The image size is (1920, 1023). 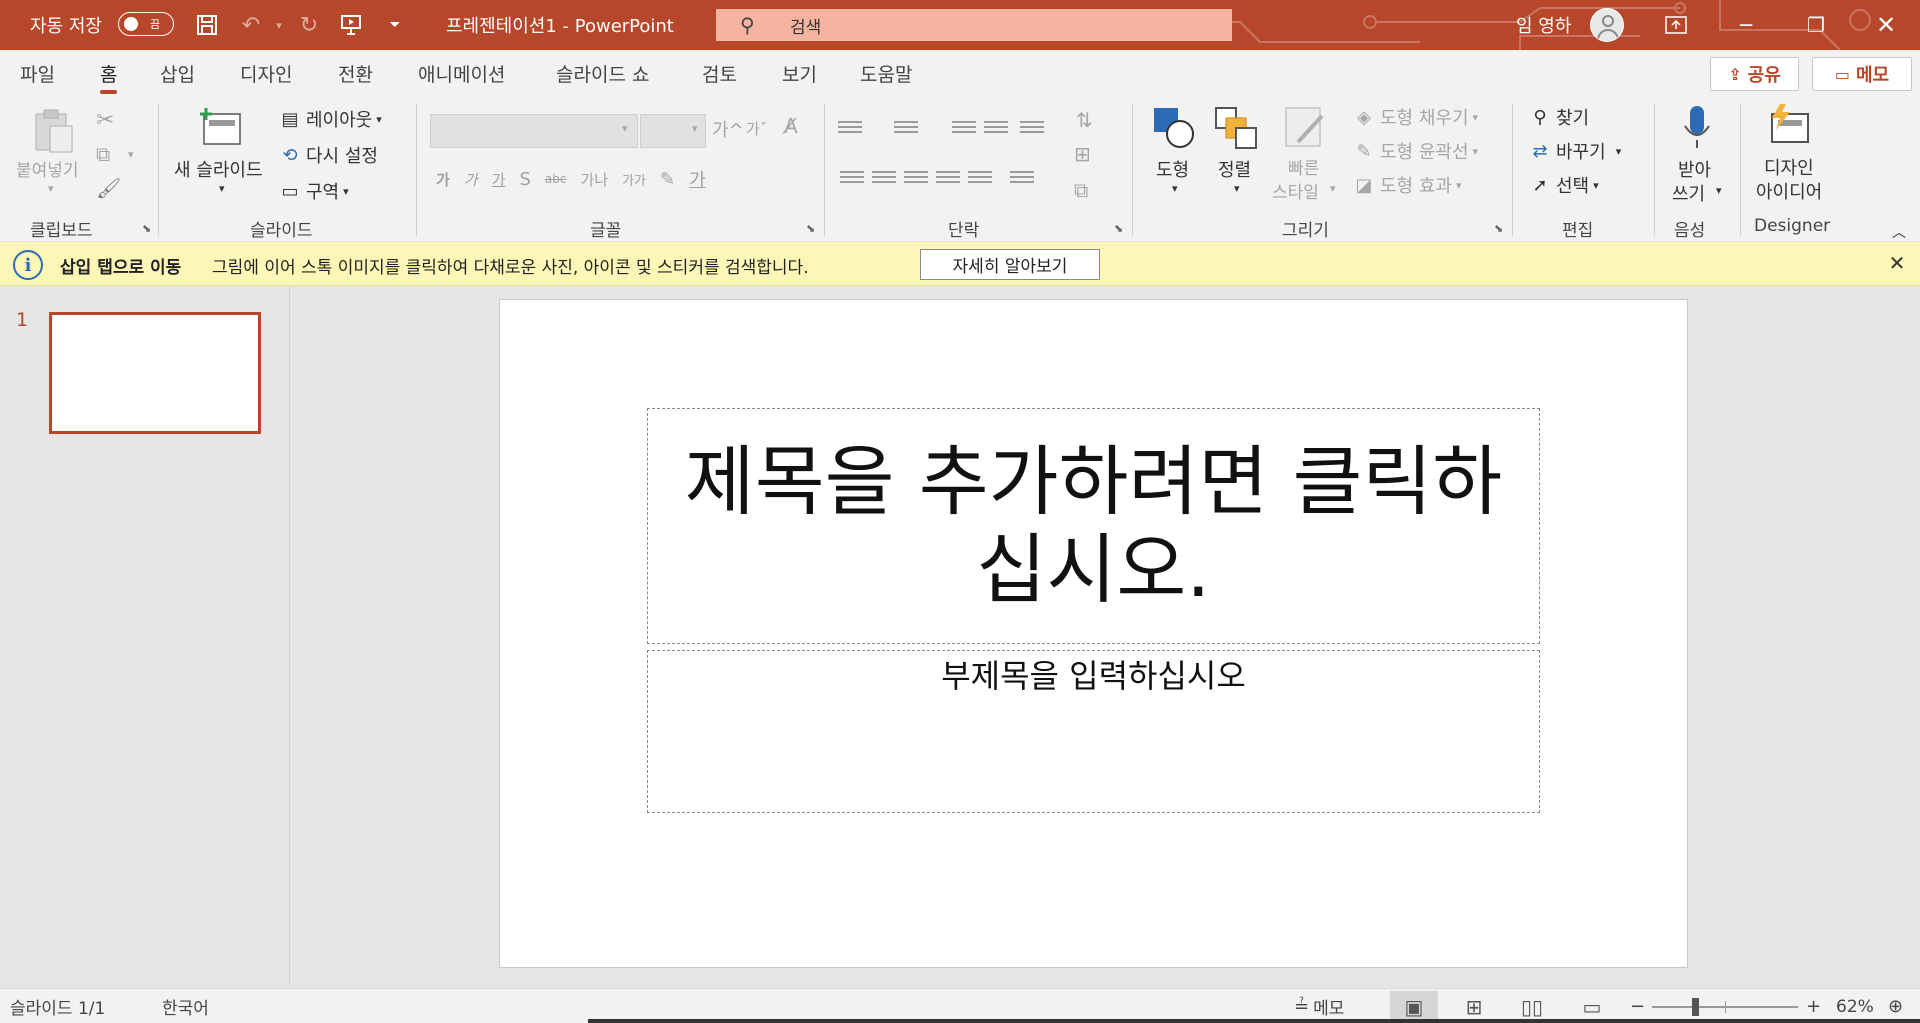 I want to click on line-spacing-icon, so click(x=1032, y=128).